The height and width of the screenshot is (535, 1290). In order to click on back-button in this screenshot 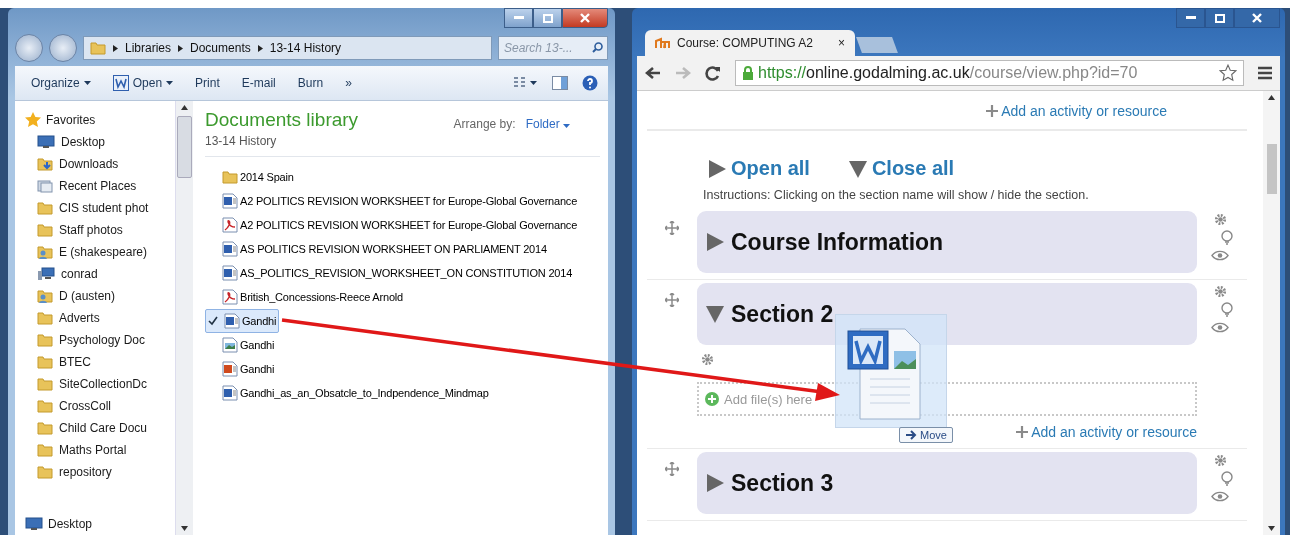, I will do `click(29, 48)`.